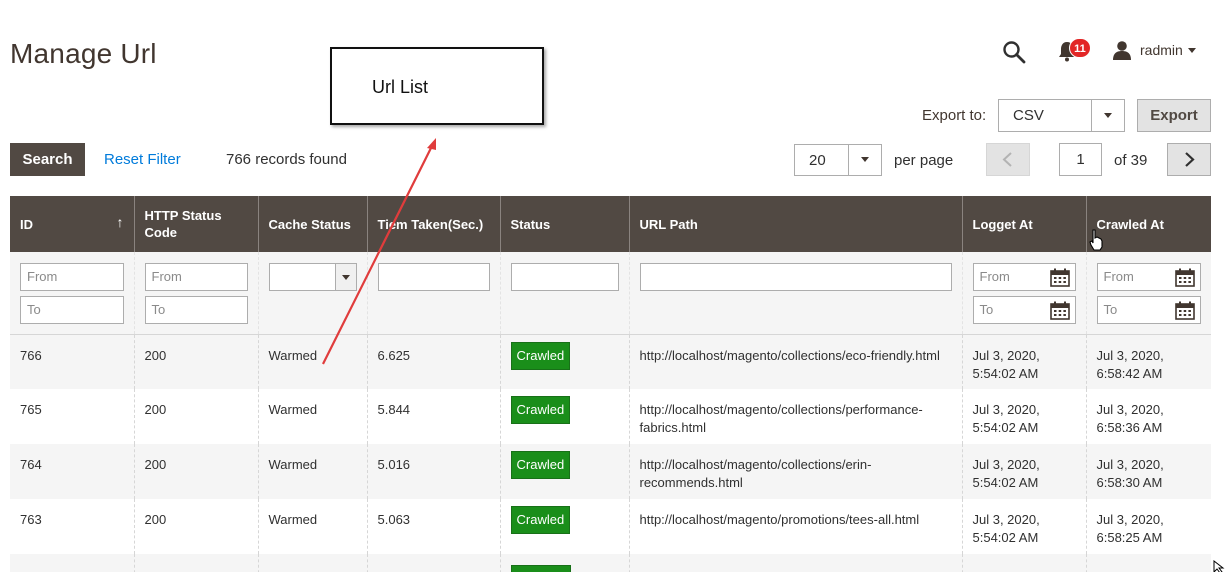  What do you see at coordinates (72, 416) in the screenshot?
I see `cell-id: 765` at bounding box center [72, 416].